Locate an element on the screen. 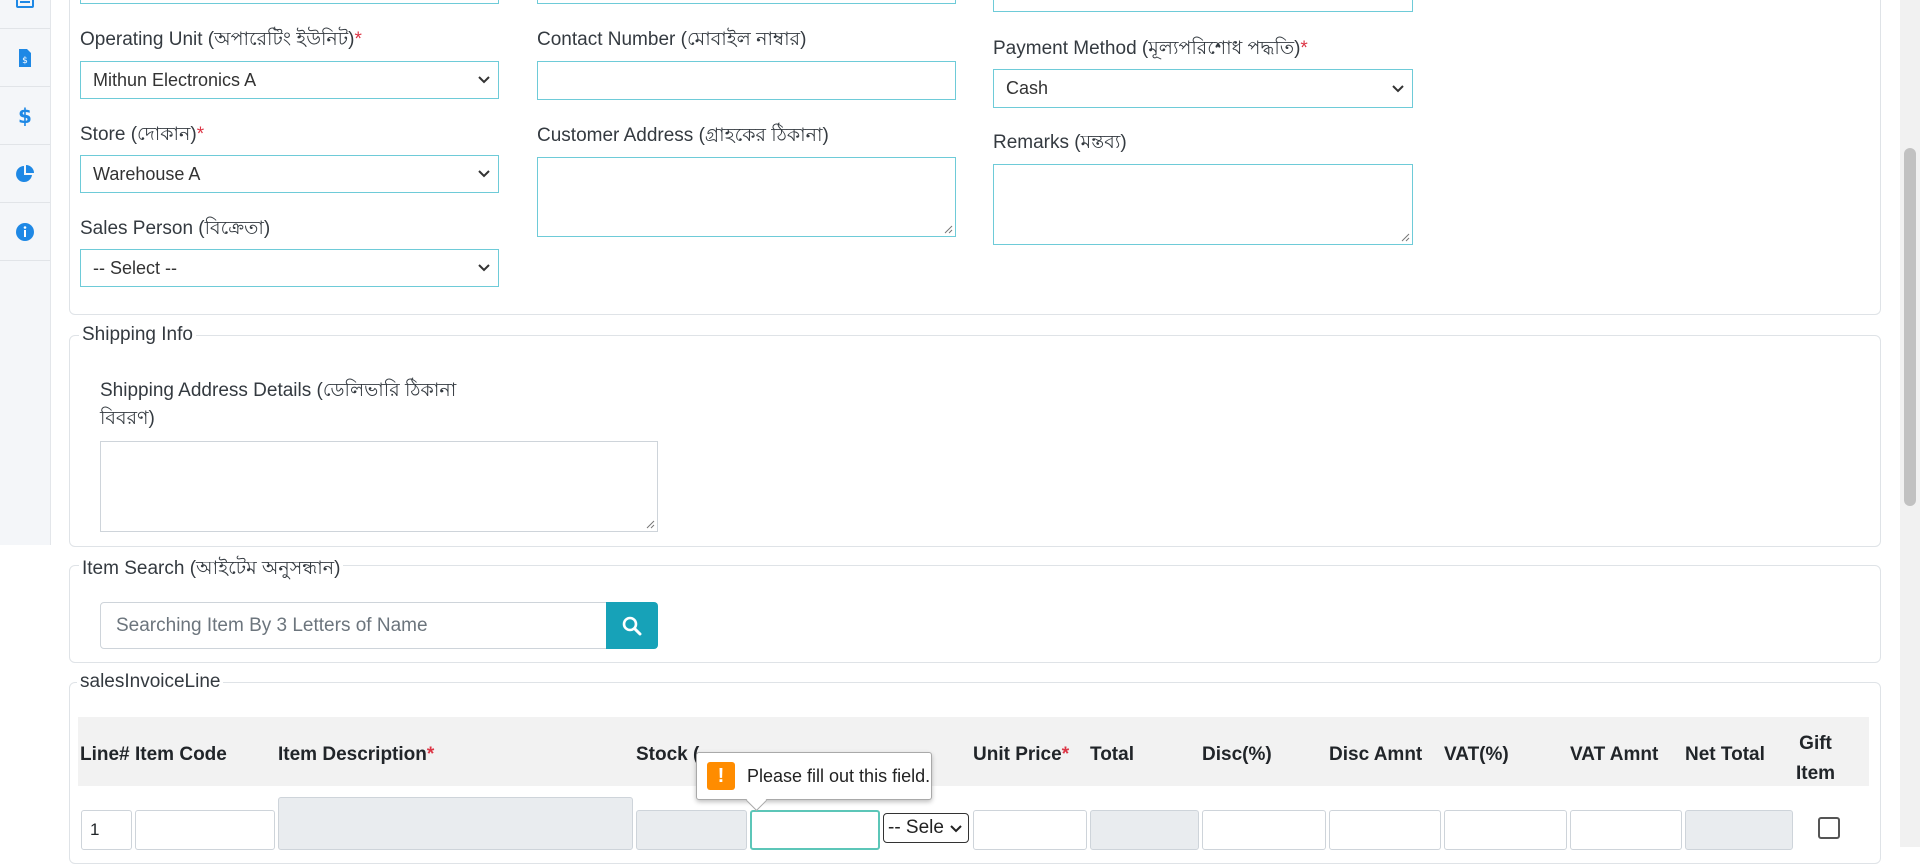  disc-pct-input is located at coordinates (1264, 830).